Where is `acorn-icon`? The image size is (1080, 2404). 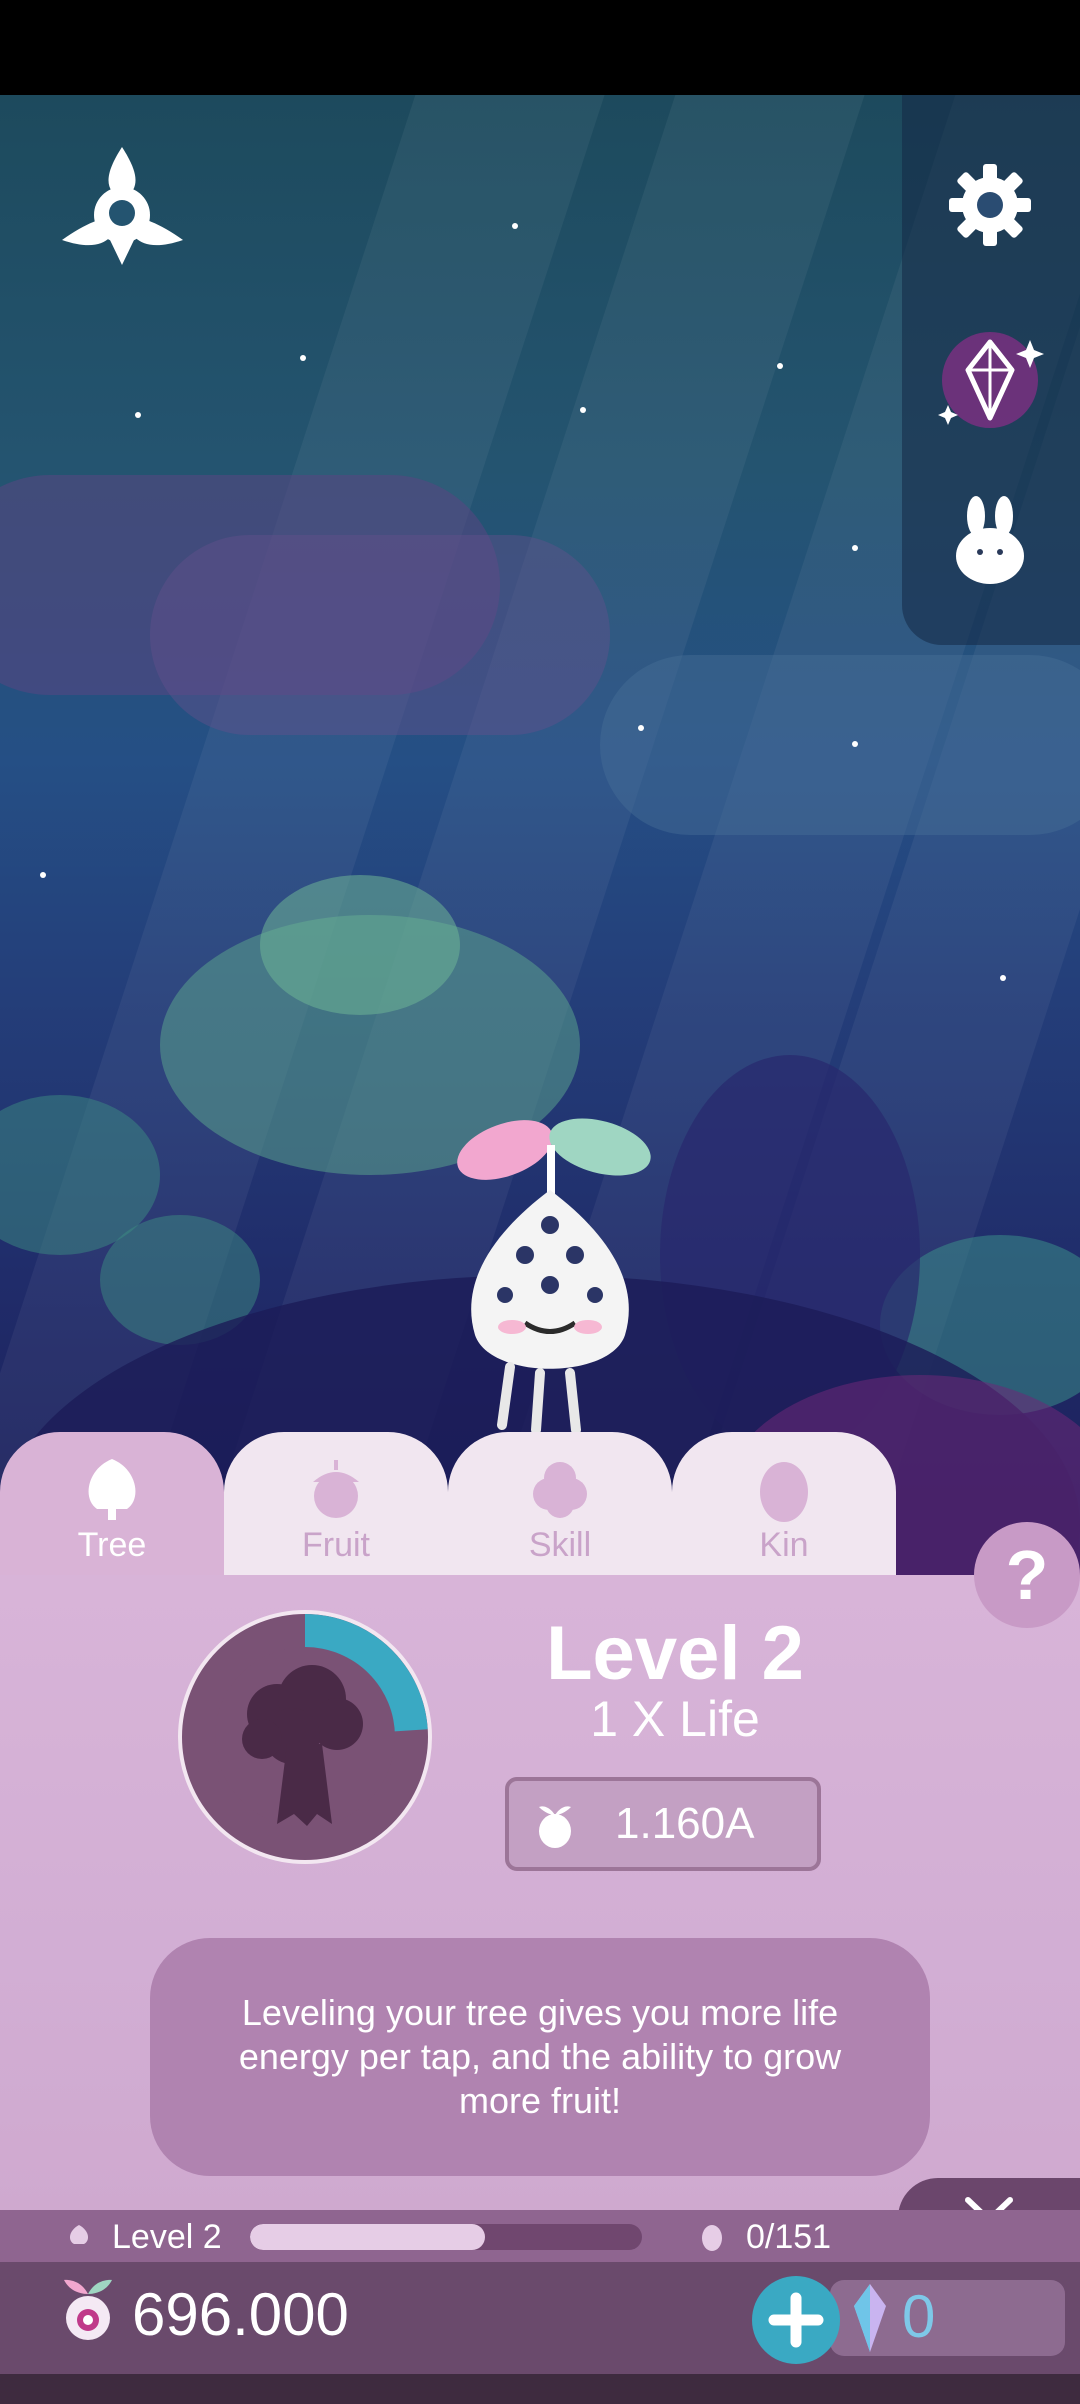
acorn-icon is located at coordinates (336, 1489).